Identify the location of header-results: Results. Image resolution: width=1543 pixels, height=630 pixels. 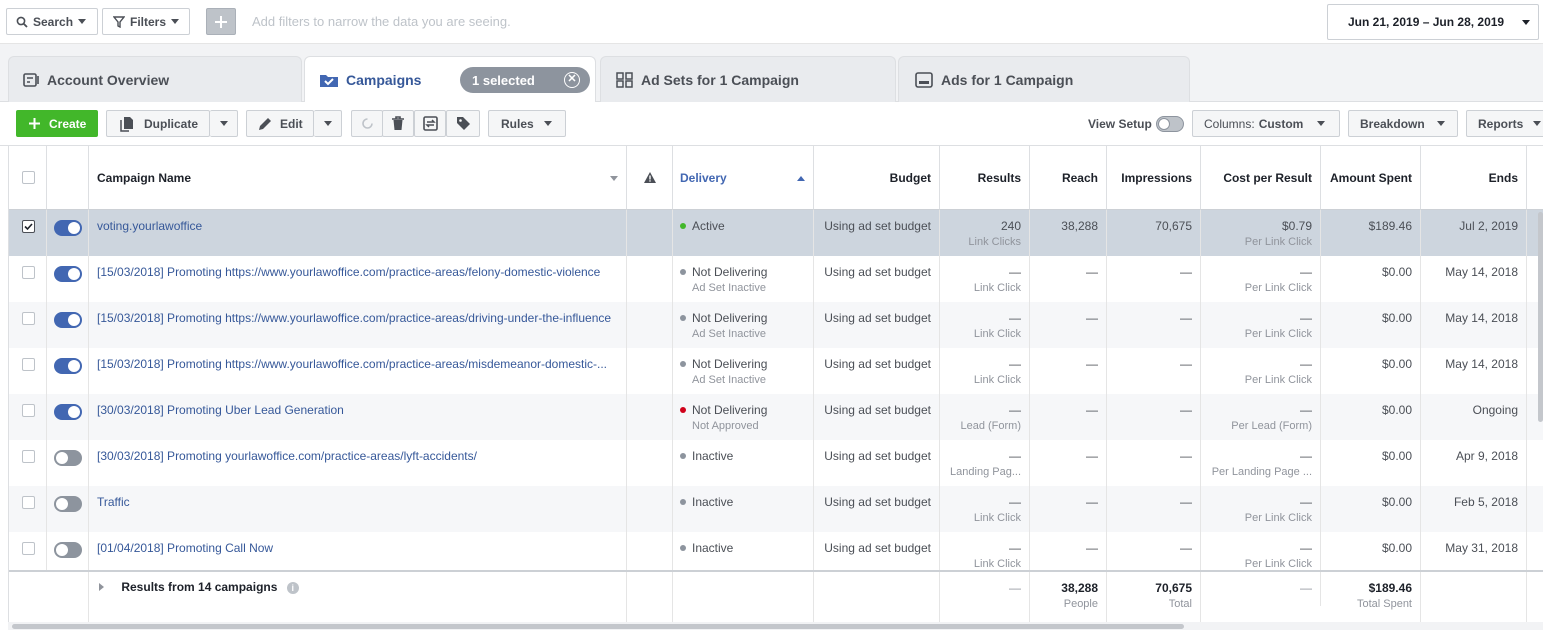
(985, 178).